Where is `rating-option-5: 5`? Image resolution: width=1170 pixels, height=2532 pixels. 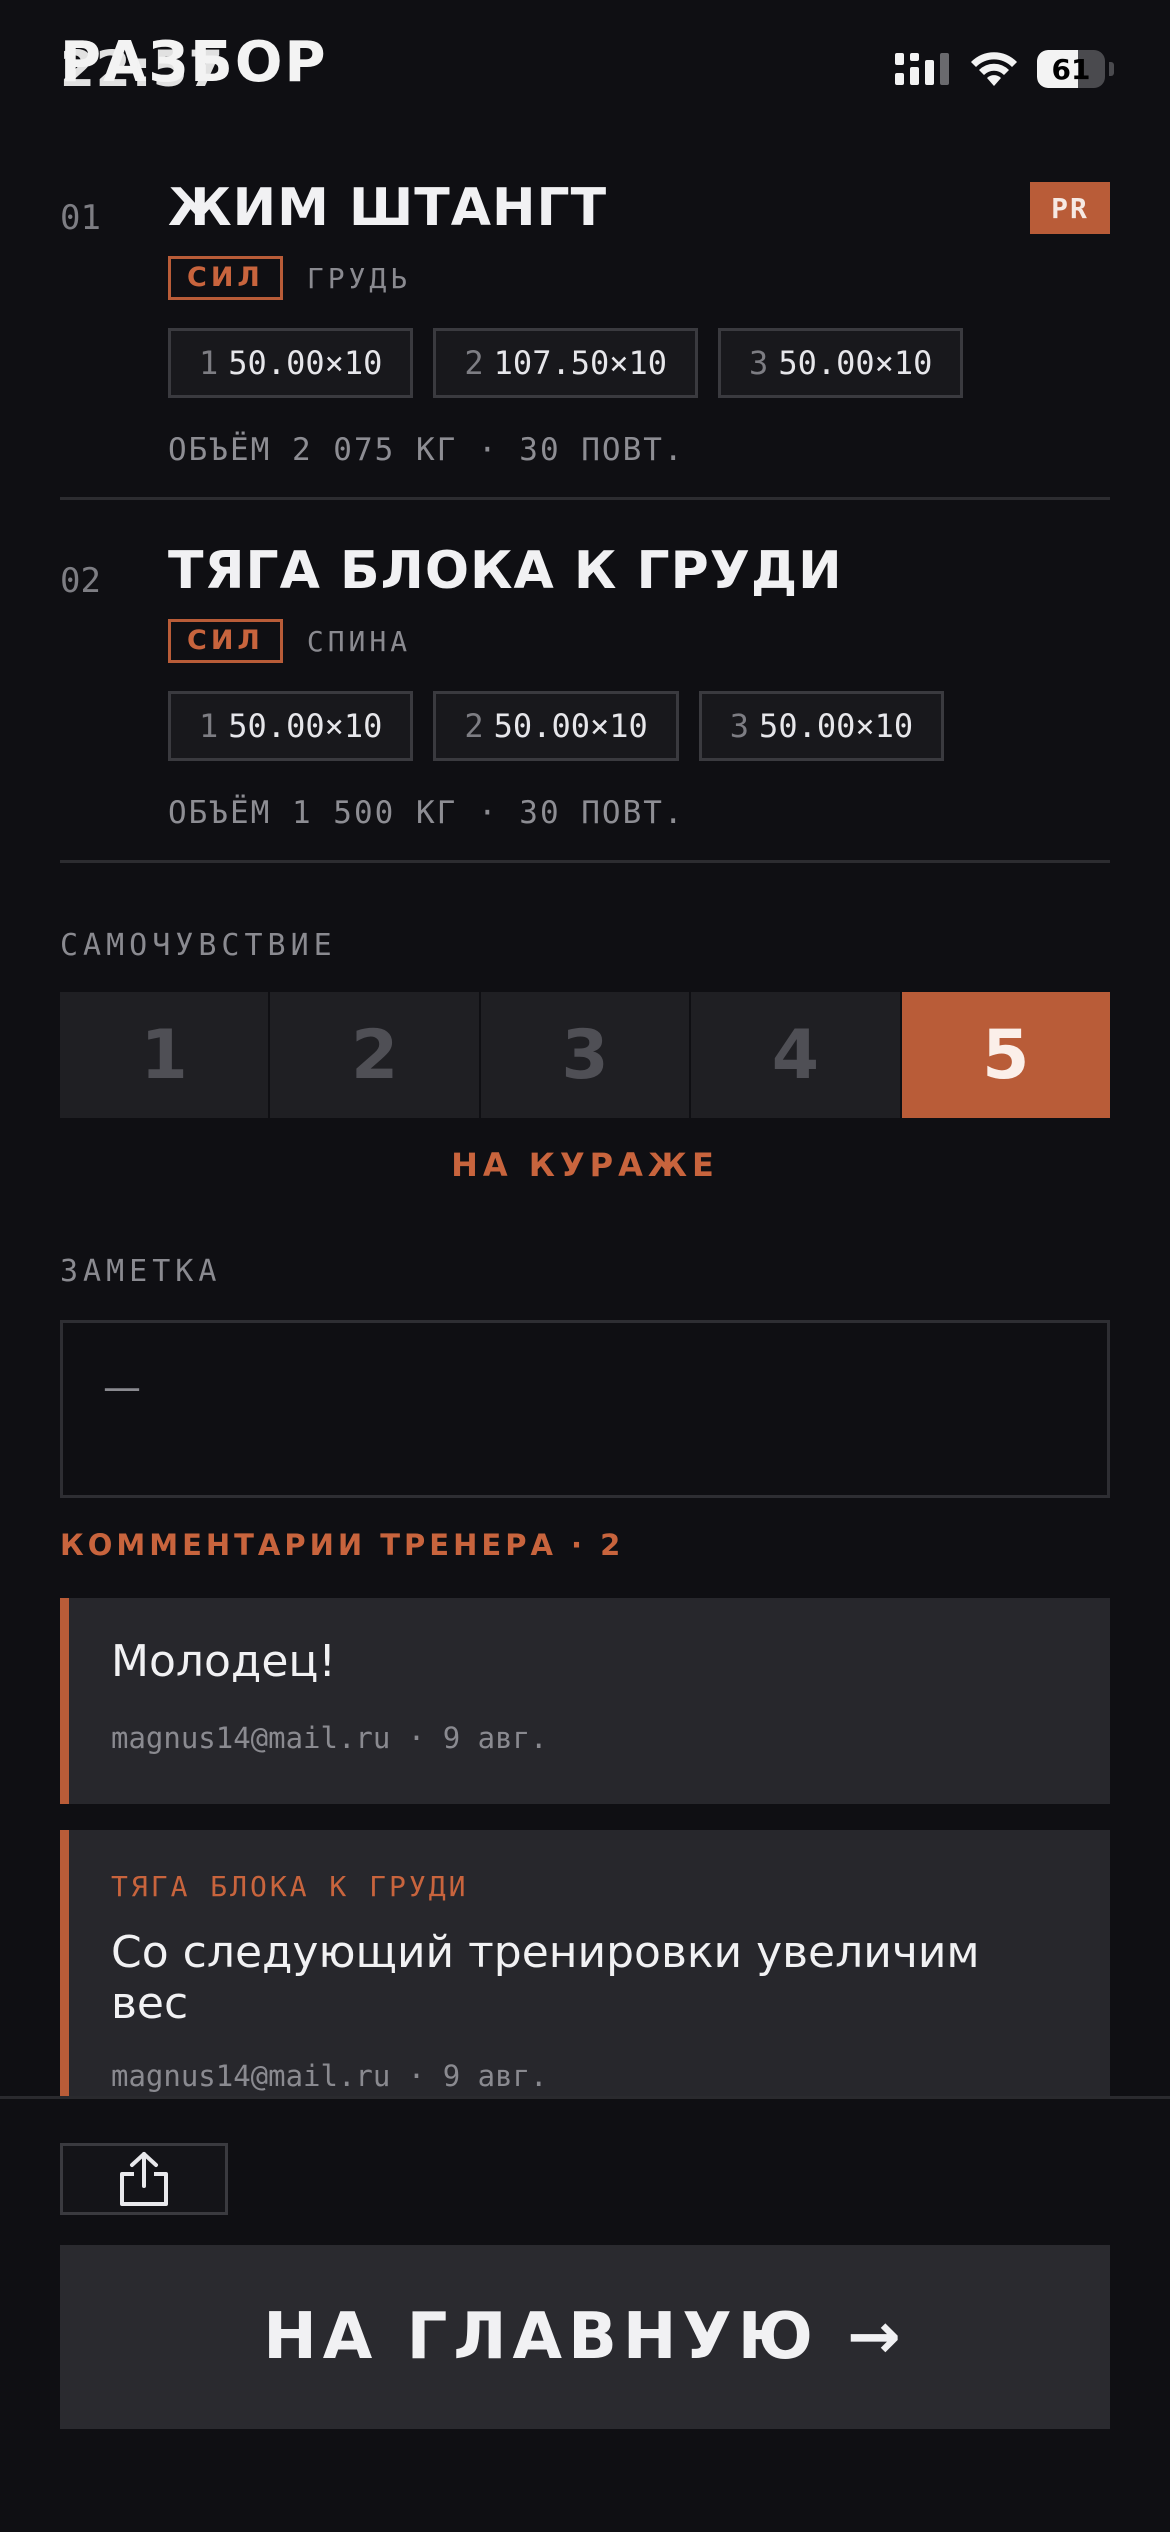 rating-option-5: 5 is located at coordinates (1006, 1055).